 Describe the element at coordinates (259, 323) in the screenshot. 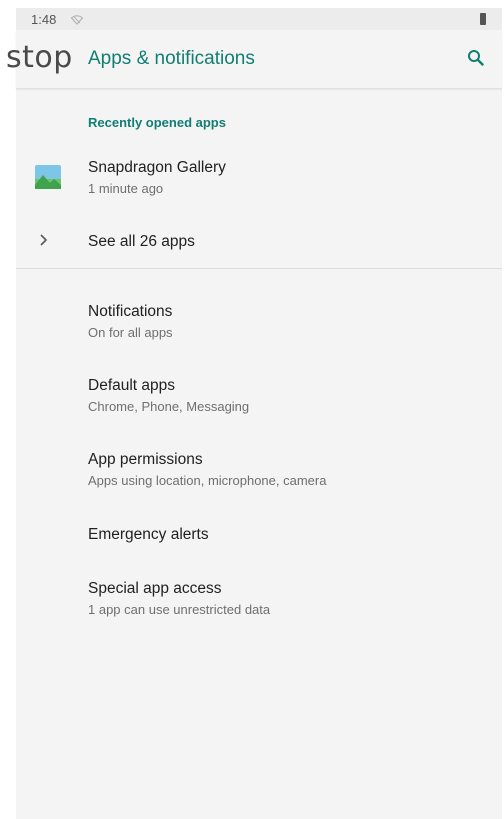

I see `settings-item-notifications: Notifications On for all apps` at that location.